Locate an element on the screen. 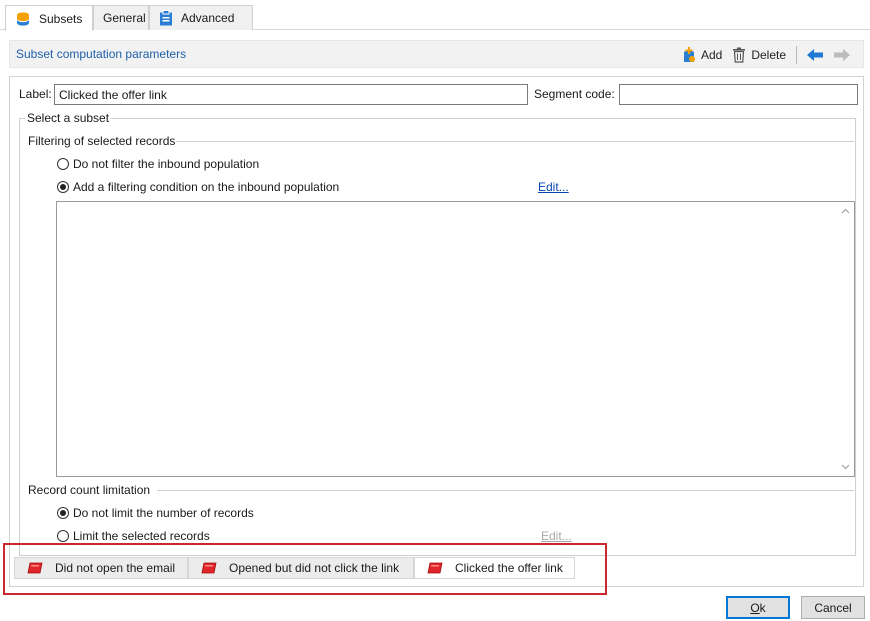 The width and height of the screenshot is (870, 621). ok-label: Ok is located at coordinates (758, 607).